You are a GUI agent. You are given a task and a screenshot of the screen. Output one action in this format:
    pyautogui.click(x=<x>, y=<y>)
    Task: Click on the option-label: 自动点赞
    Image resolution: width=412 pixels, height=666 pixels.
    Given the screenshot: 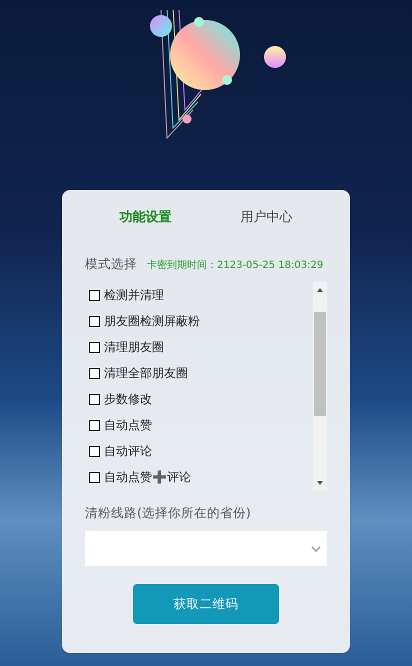 What is the action you would take?
    pyautogui.click(x=128, y=425)
    